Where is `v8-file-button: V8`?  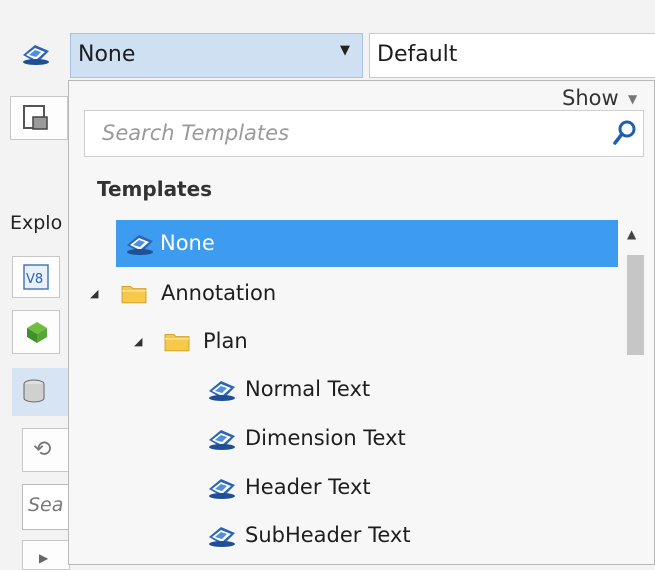 v8-file-button: V8 is located at coordinates (36, 277).